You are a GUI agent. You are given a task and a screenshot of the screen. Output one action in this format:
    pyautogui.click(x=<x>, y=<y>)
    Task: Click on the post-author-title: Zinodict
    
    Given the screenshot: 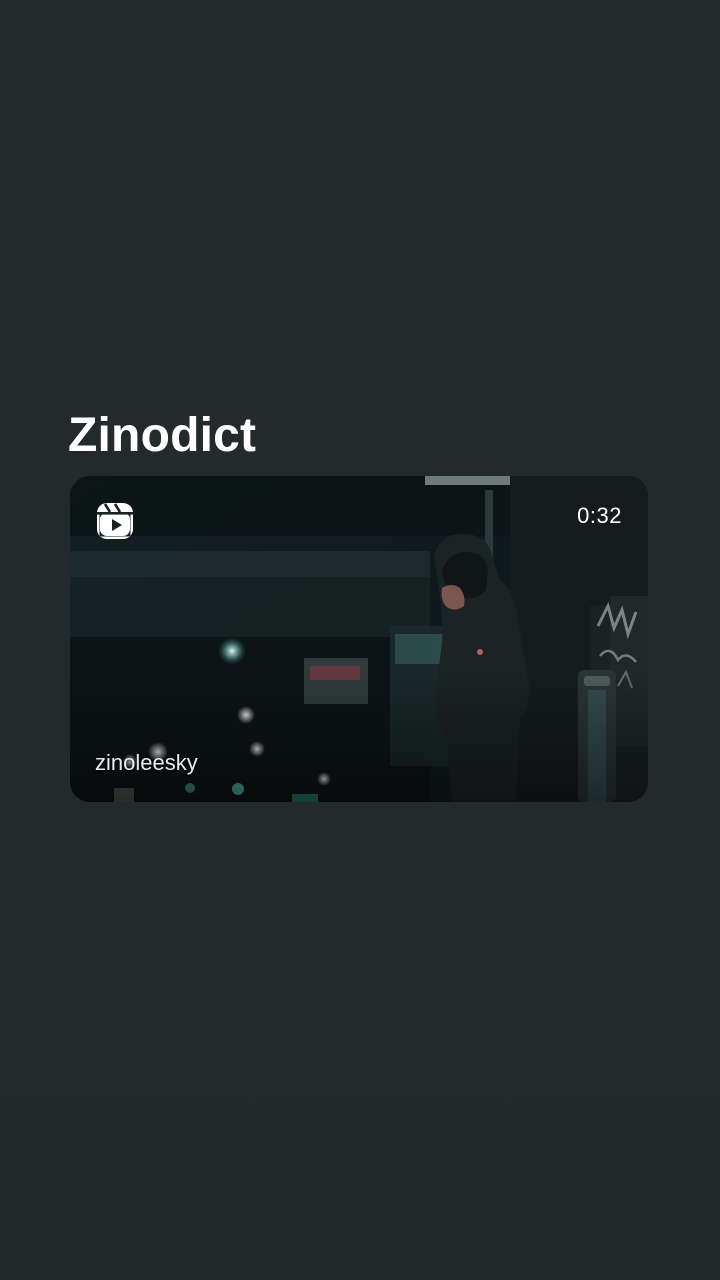 What is the action you would take?
    pyautogui.click(x=162, y=435)
    